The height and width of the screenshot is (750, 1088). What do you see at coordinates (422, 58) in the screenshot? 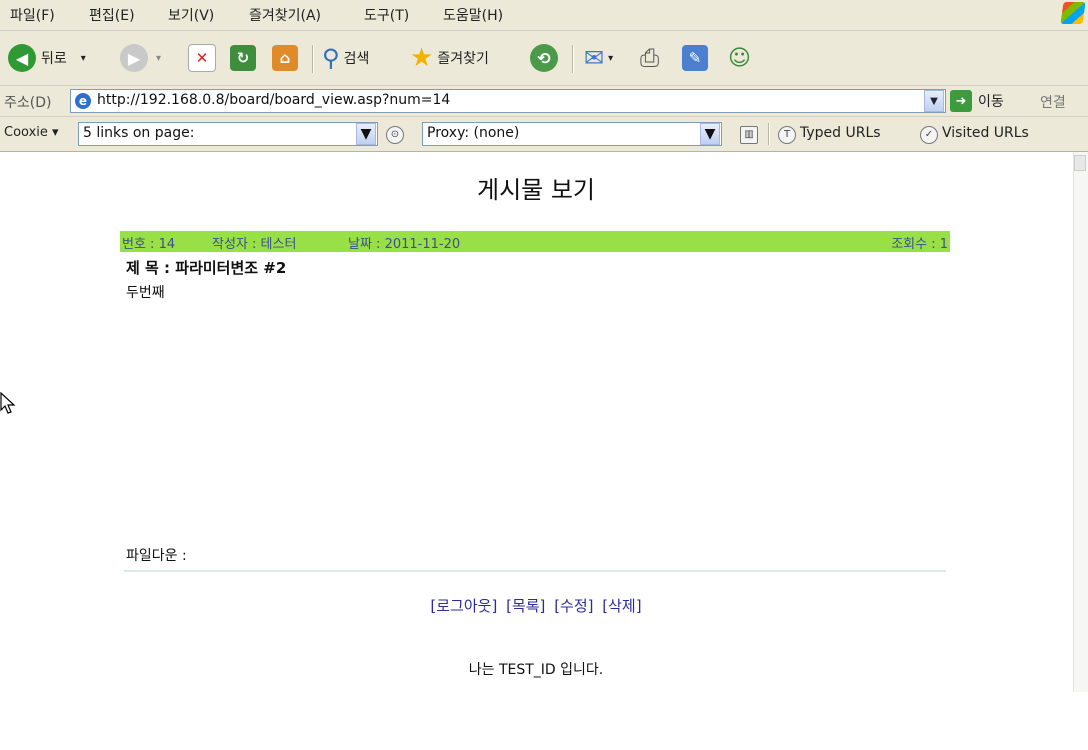
I see `star-icon: ★` at bounding box center [422, 58].